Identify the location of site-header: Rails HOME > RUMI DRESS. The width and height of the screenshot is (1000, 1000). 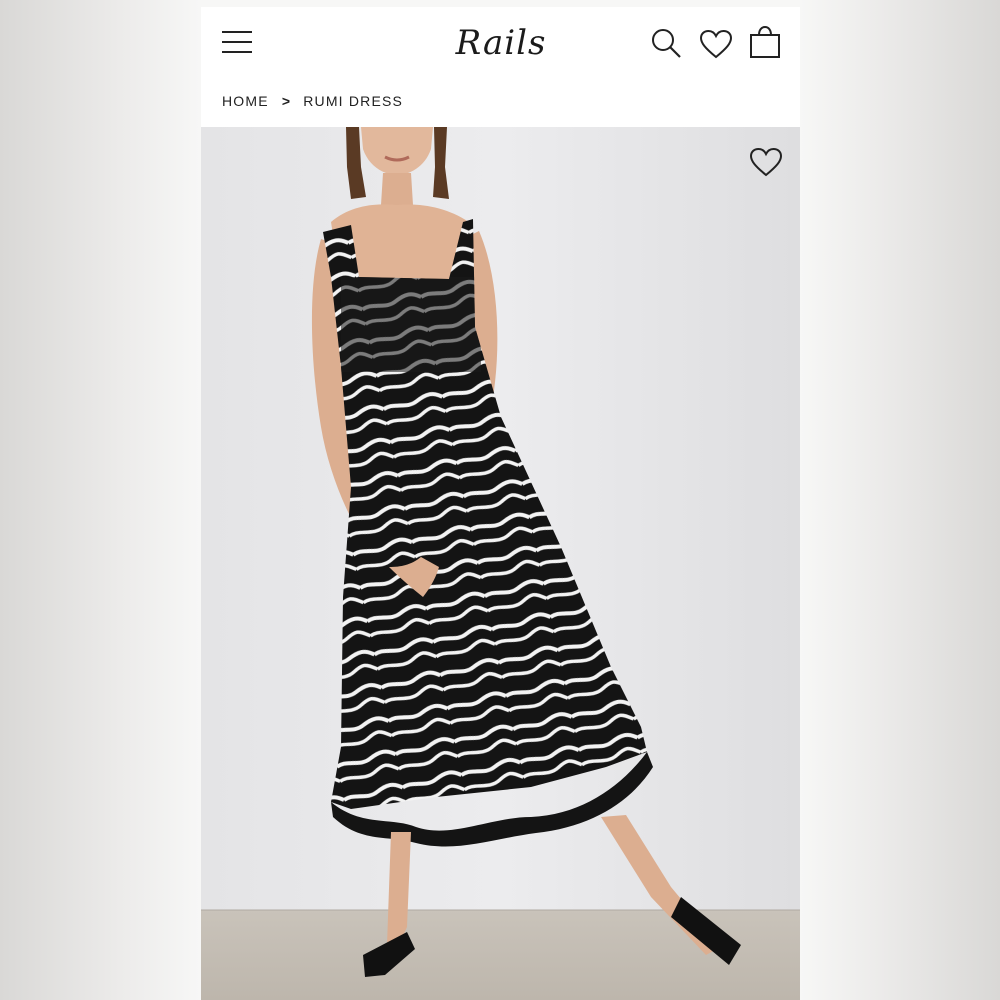
(500, 67).